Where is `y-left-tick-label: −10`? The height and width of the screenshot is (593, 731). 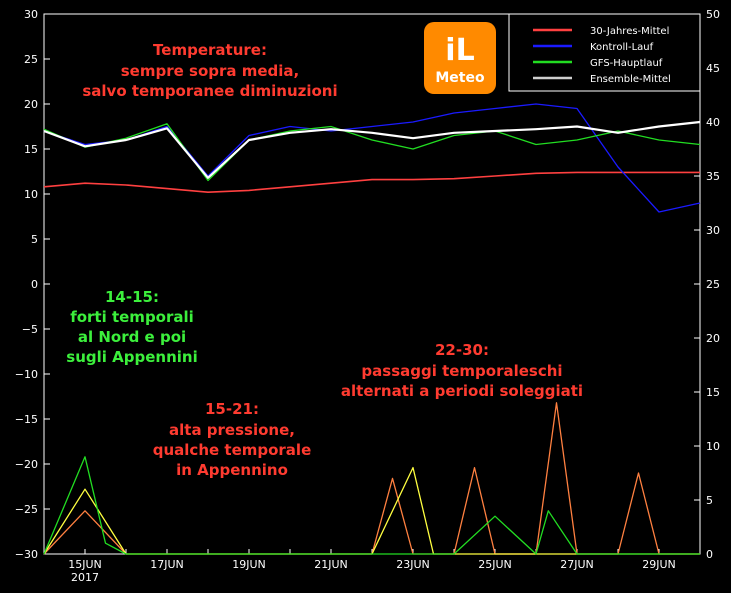
y-left-tick-label: −10 is located at coordinates (26, 374).